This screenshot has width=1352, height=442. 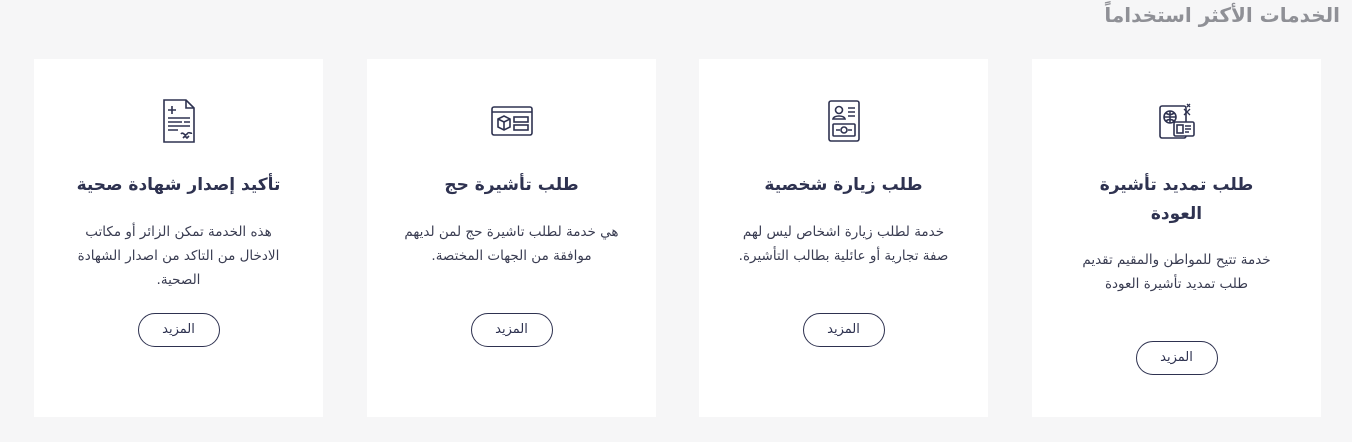 What do you see at coordinates (511, 185) in the screenshot?
I see `card-title: طلب تأشيرة حج` at bounding box center [511, 185].